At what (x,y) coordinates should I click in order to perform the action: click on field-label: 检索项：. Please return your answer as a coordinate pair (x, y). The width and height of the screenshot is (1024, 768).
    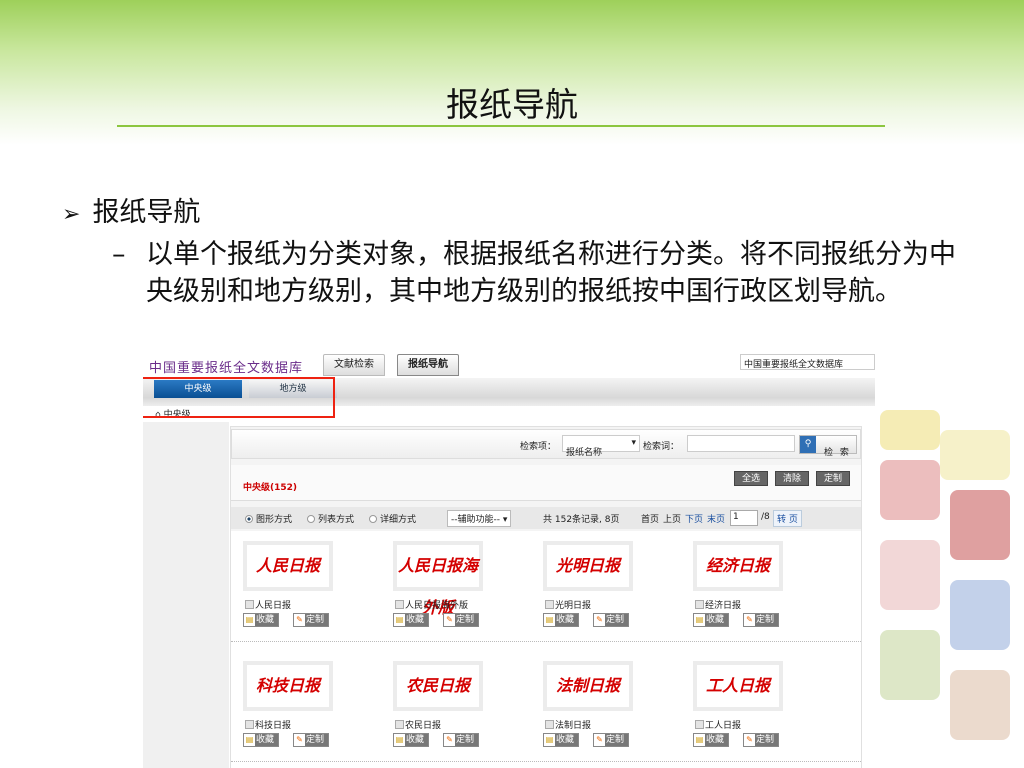
    Looking at the image, I should click on (538, 447).